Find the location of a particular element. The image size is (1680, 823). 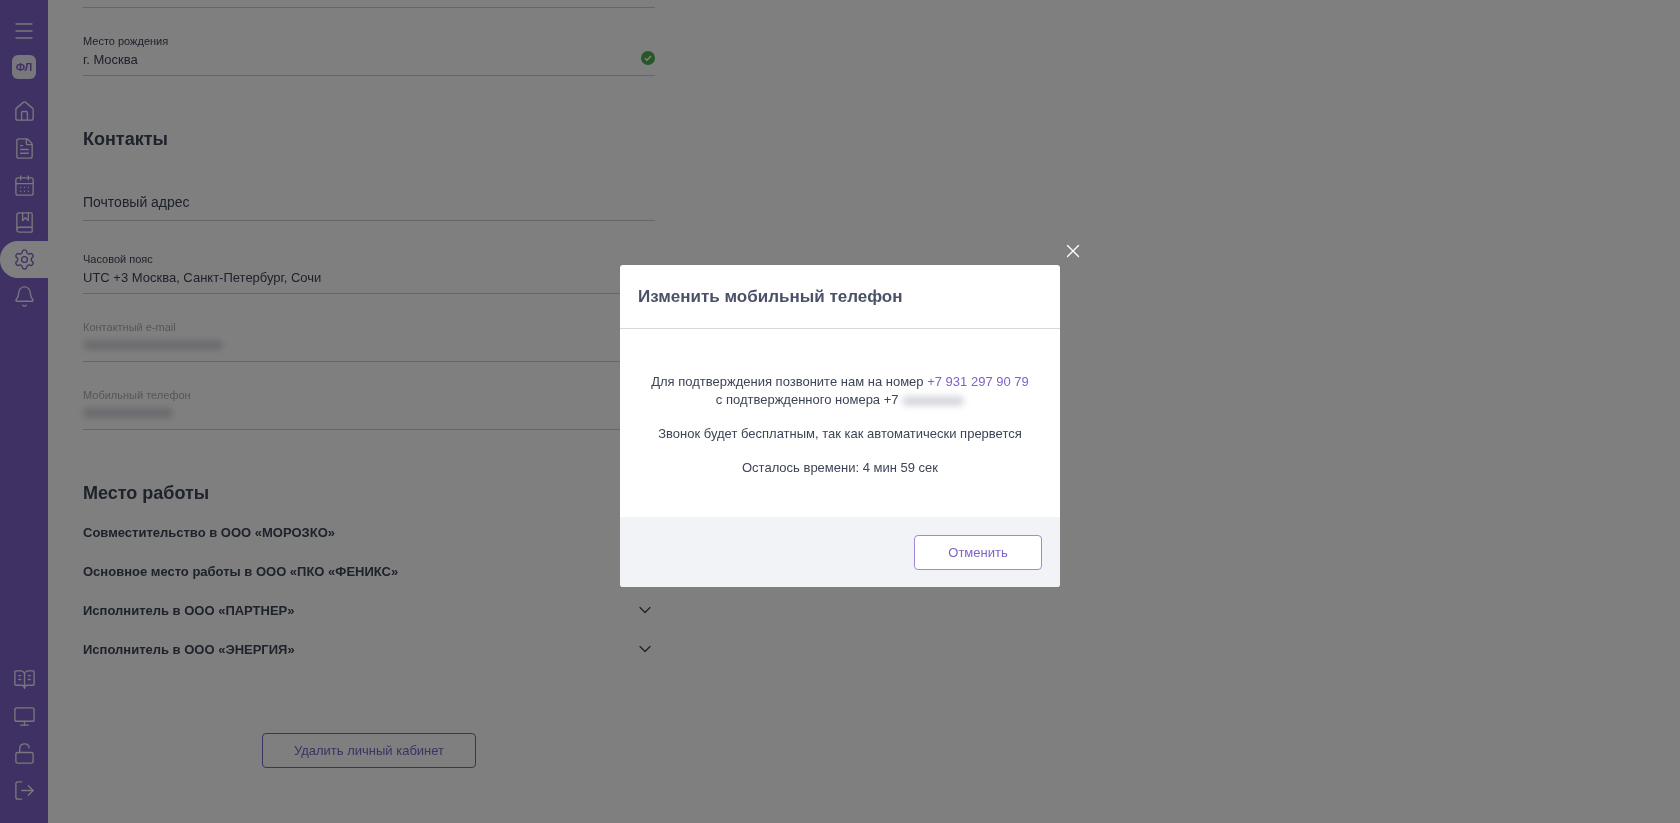

workplace-label: Исполнитель в ООО «ЭНЕРГИЯ» is located at coordinates (189, 649).